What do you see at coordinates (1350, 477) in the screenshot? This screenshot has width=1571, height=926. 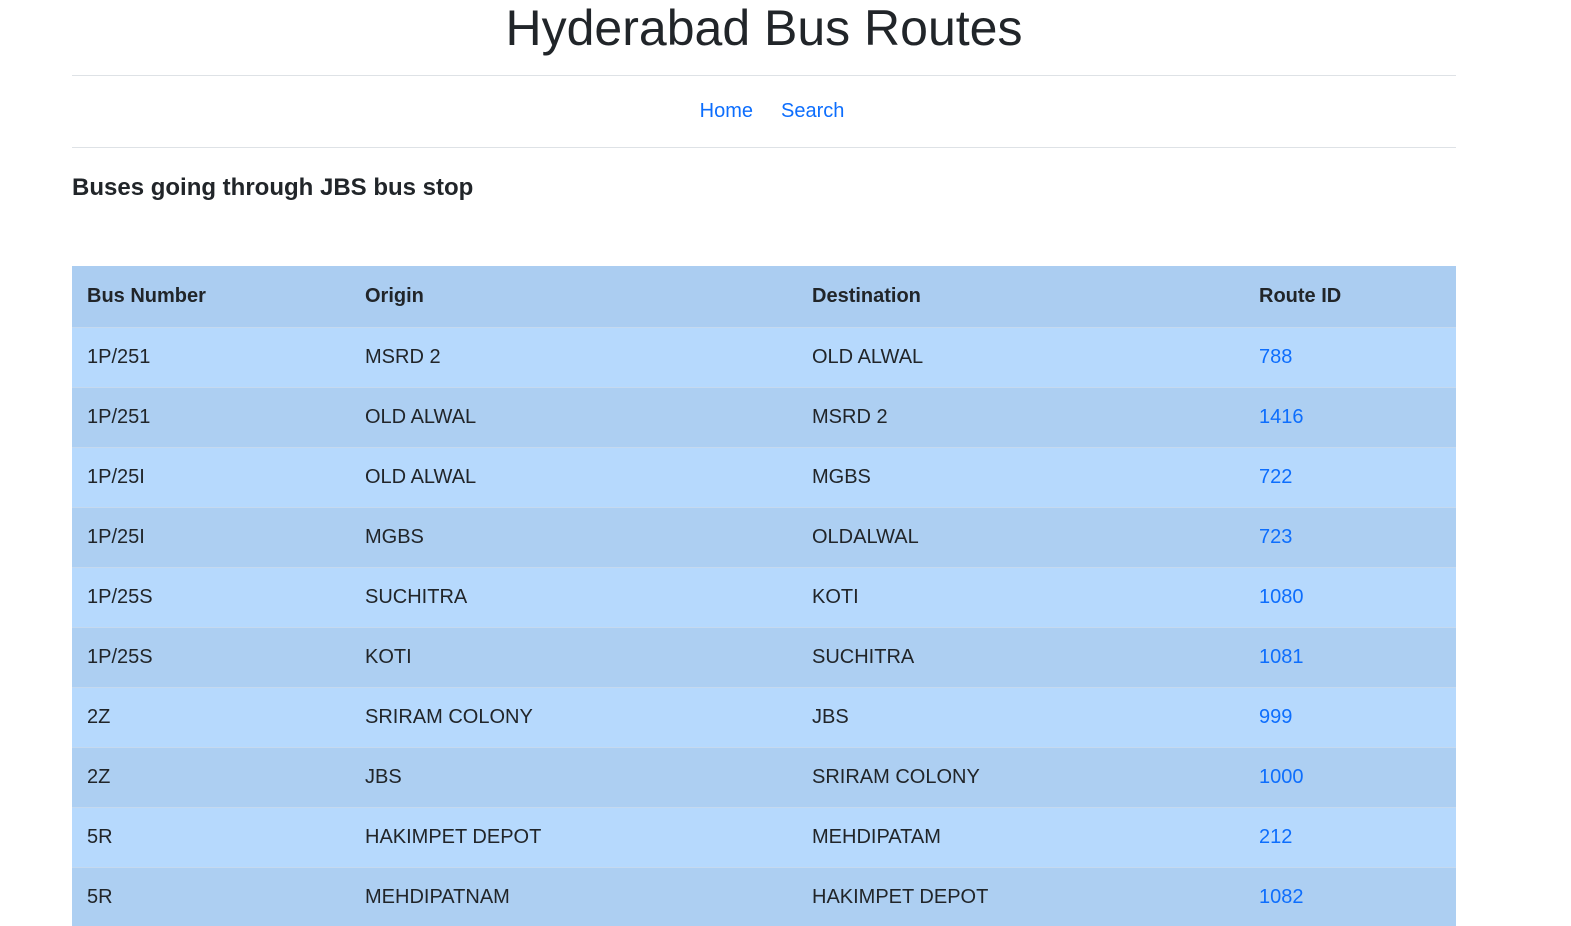 I see `route-id-cell: 722` at bounding box center [1350, 477].